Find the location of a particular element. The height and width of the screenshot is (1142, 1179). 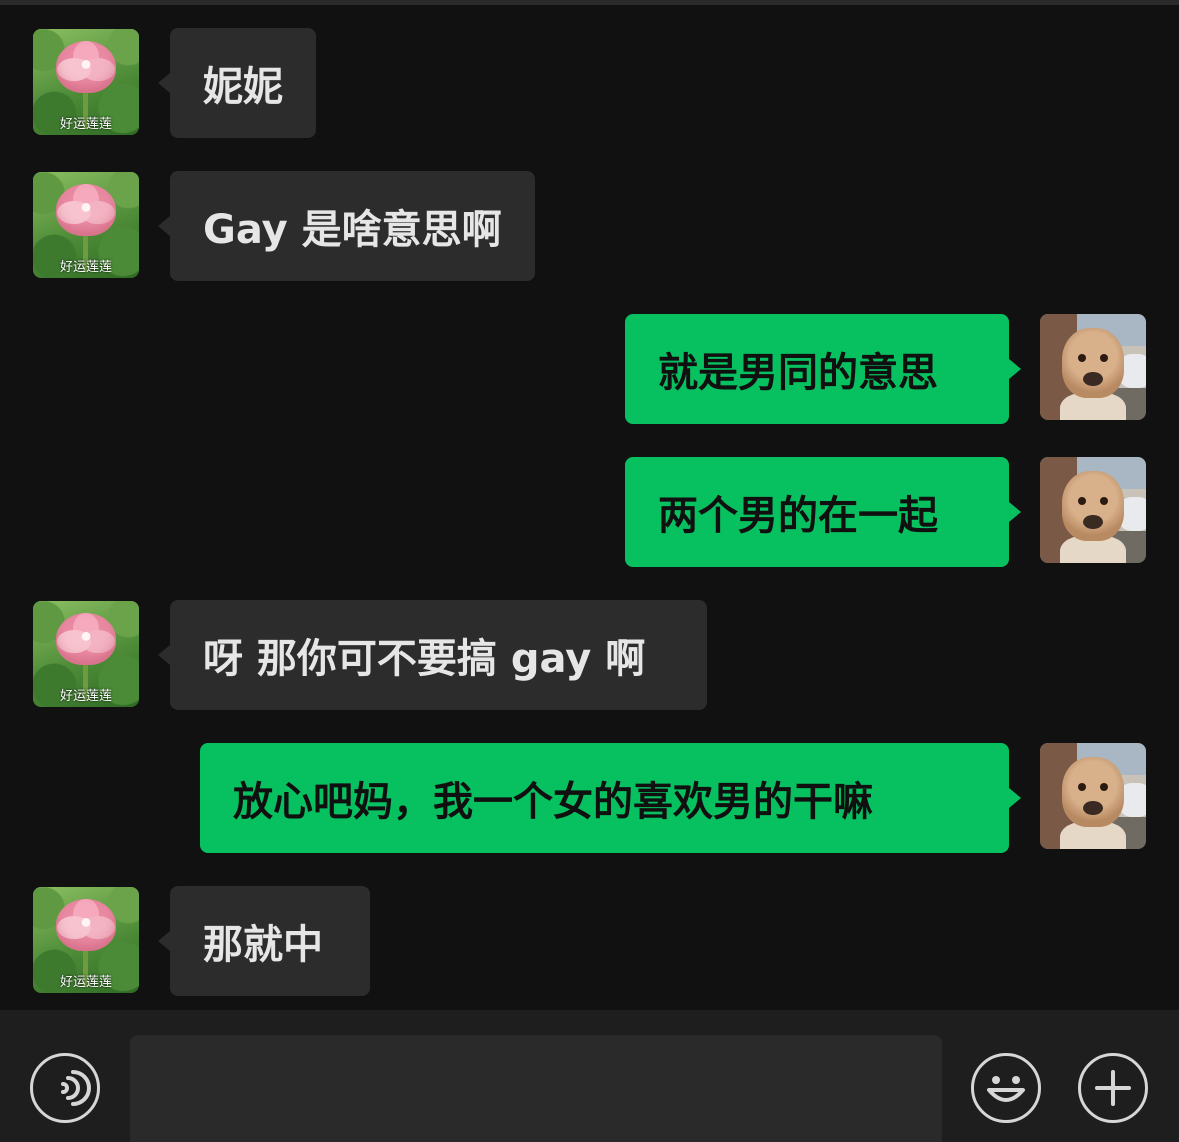

message-text: 两个男的在一起 is located at coordinates (798, 516).